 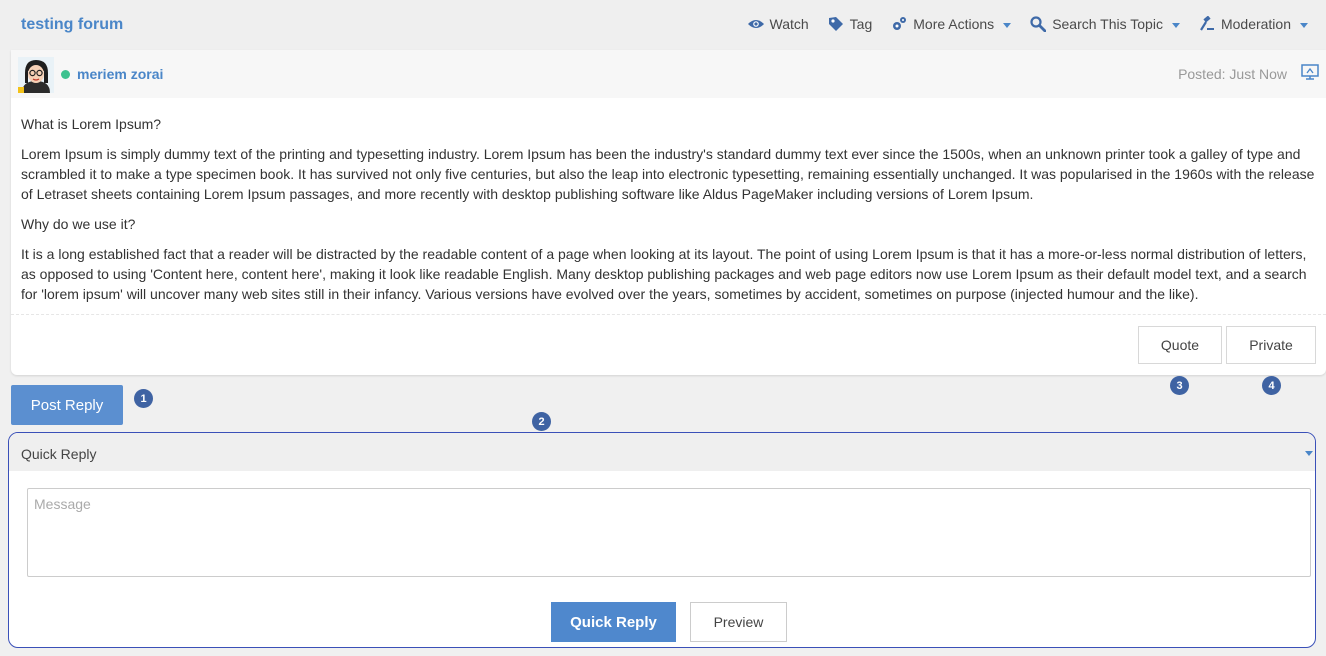 What do you see at coordinates (67, 405) in the screenshot?
I see `post-reply-button: Post Reply` at bounding box center [67, 405].